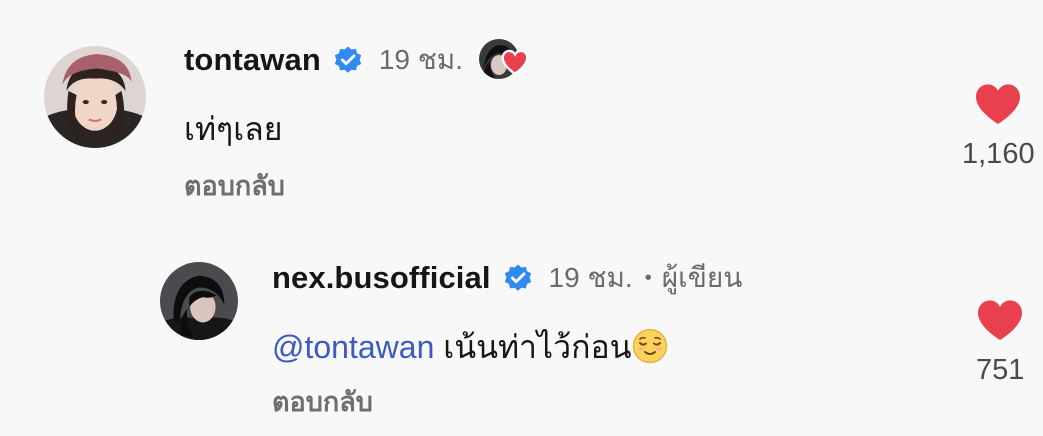 This screenshot has height=436, width=1043. I want to click on comment-text: เท่ๆเลย, so click(233, 129).